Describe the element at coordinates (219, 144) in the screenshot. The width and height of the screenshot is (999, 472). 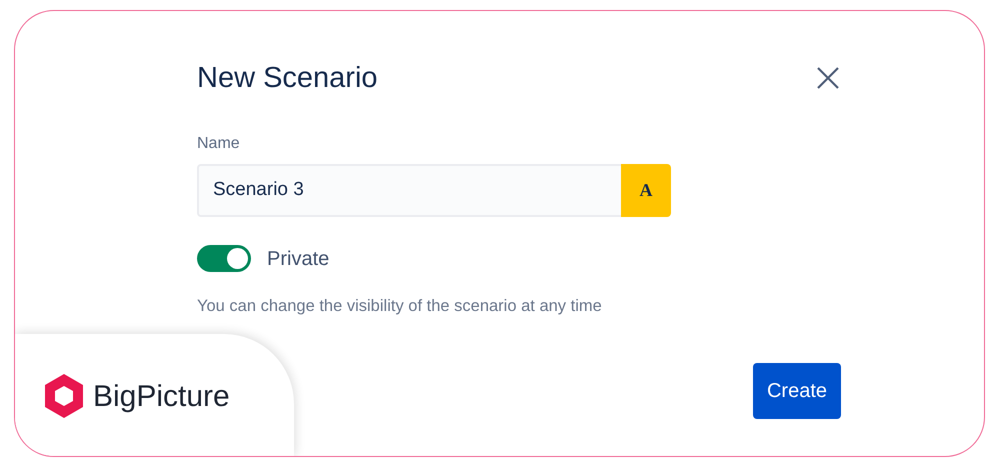
I see `field-label: Name` at that location.